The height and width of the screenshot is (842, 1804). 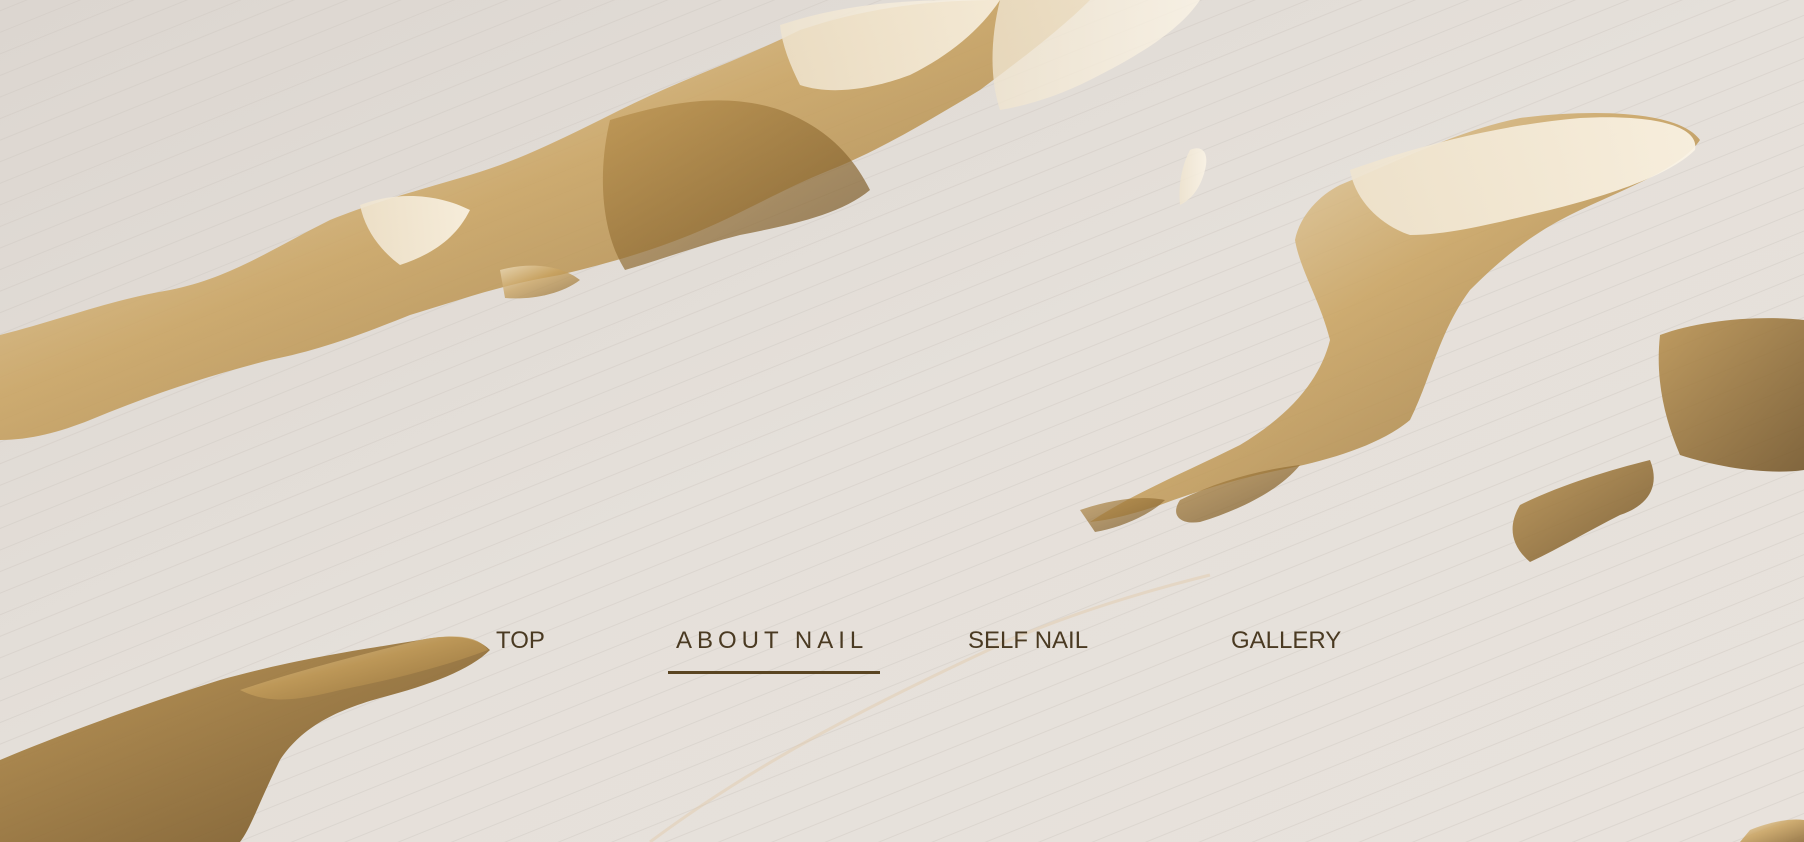 What do you see at coordinates (1286, 641) in the screenshot?
I see `nav-item-gallery: GALLERY` at bounding box center [1286, 641].